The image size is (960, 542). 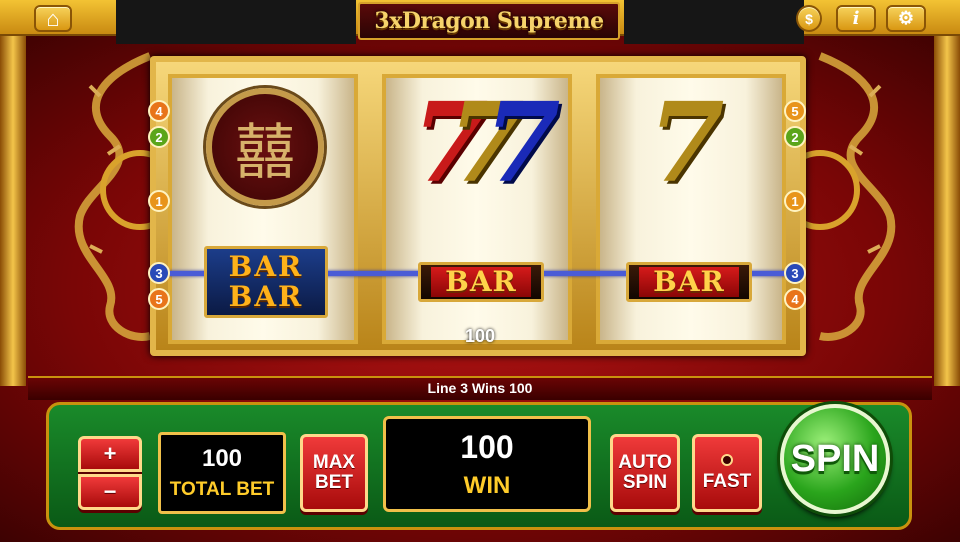 I want to click on spin-label: SPIN, so click(x=835, y=458).